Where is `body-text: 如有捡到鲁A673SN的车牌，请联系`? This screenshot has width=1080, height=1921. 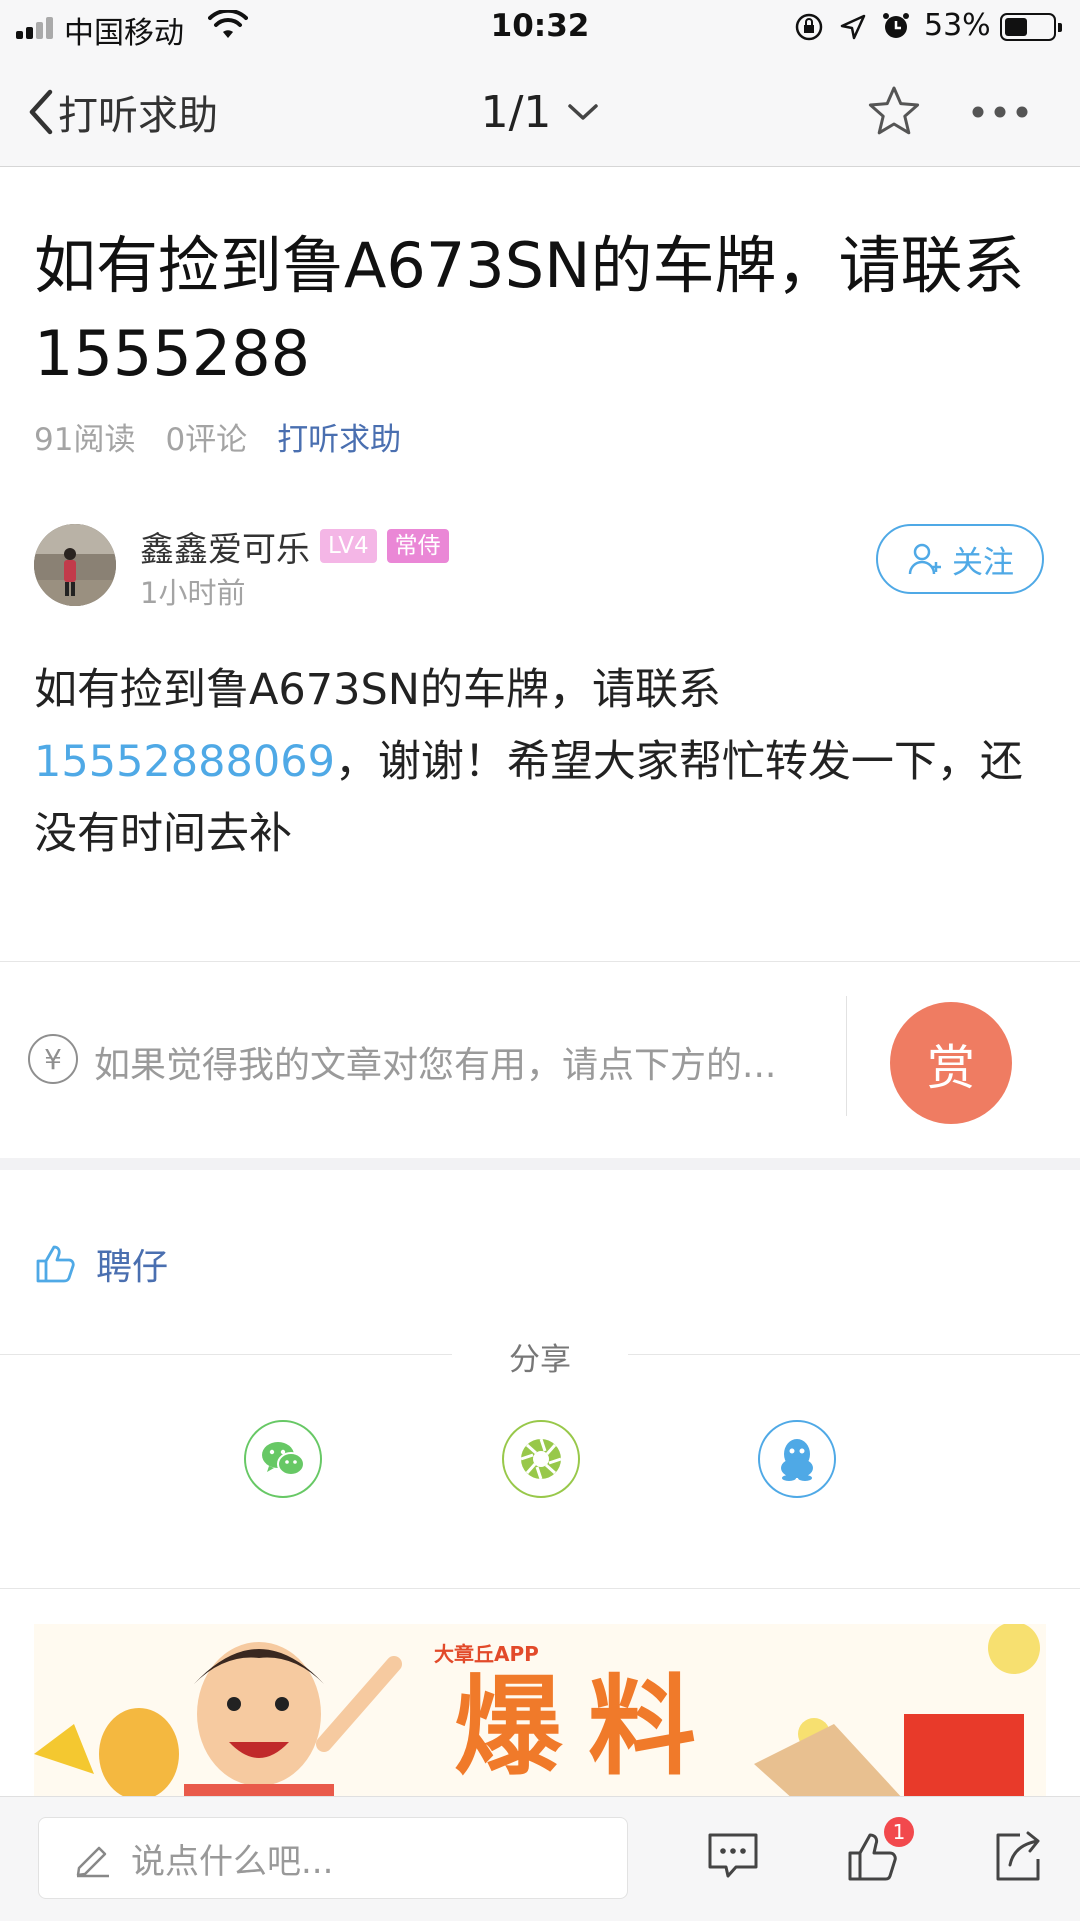
body-text: 如有捡到鲁A673SN的车牌，请联系 is located at coordinates (377, 690).